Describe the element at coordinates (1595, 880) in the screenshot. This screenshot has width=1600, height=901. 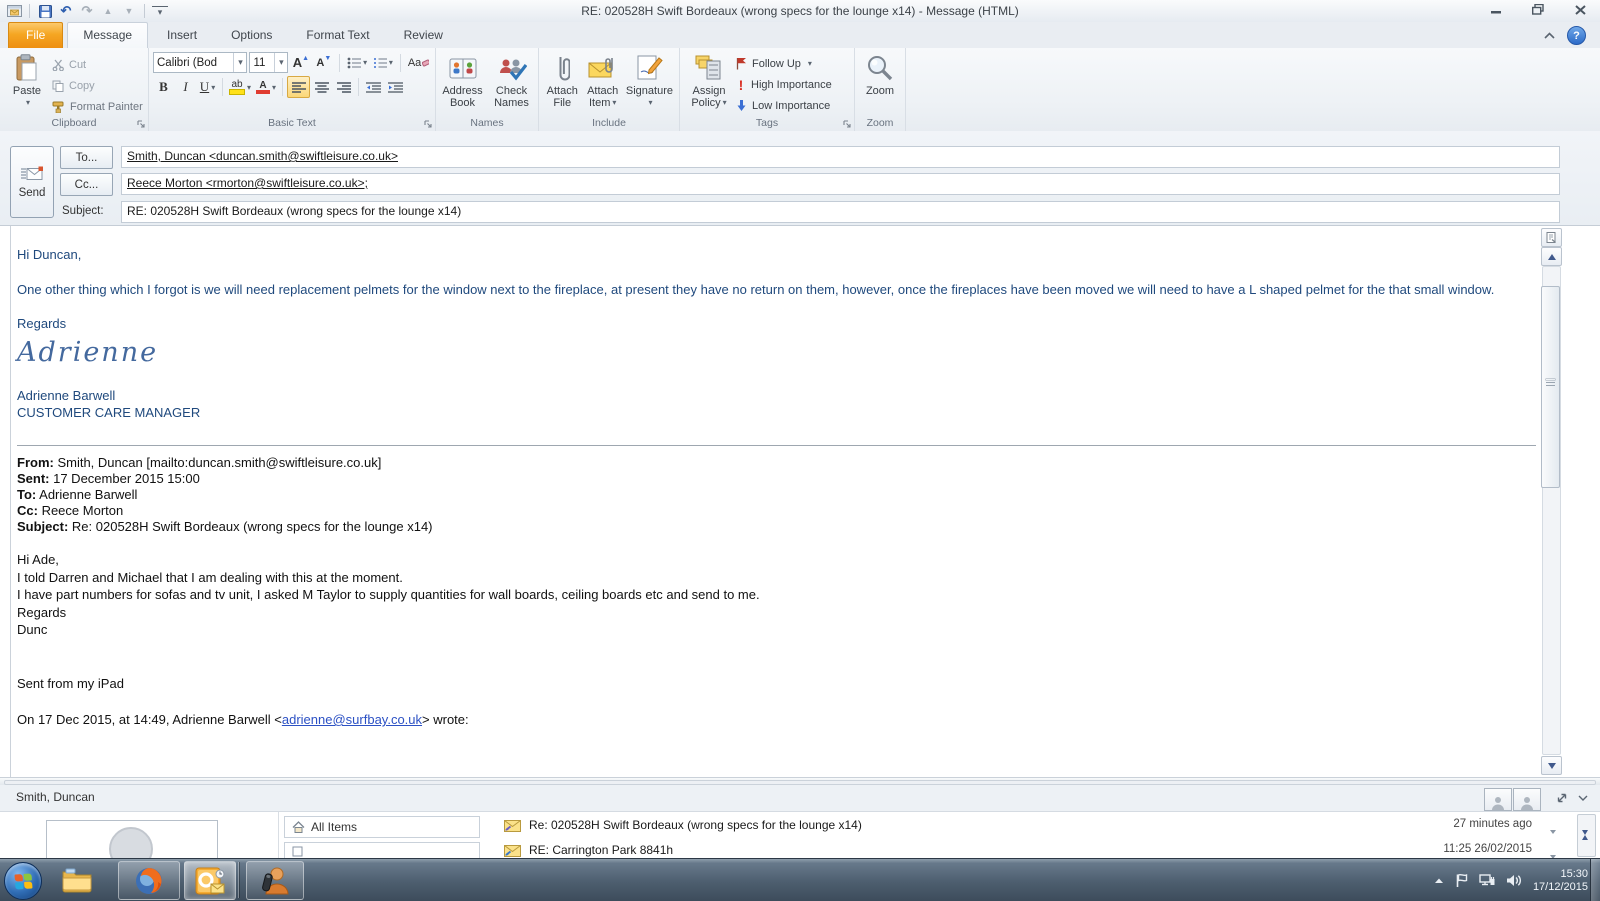
I see `show-desktop-button` at that location.